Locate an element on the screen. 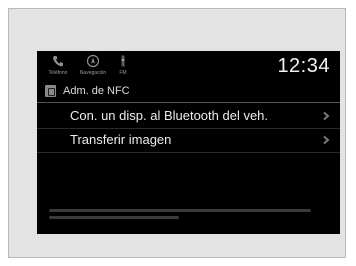 The image size is (356, 266). menu-item-transfer-image: Transferir imagen is located at coordinates (188, 140).